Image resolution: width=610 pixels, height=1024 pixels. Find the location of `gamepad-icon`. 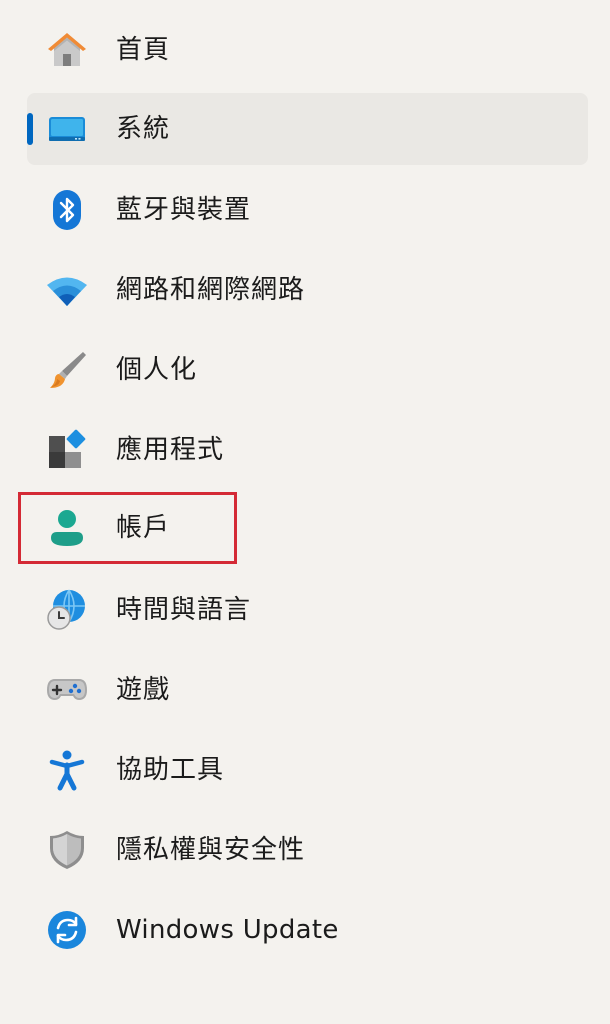

gamepad-icon is located at coordinates (67, 690).